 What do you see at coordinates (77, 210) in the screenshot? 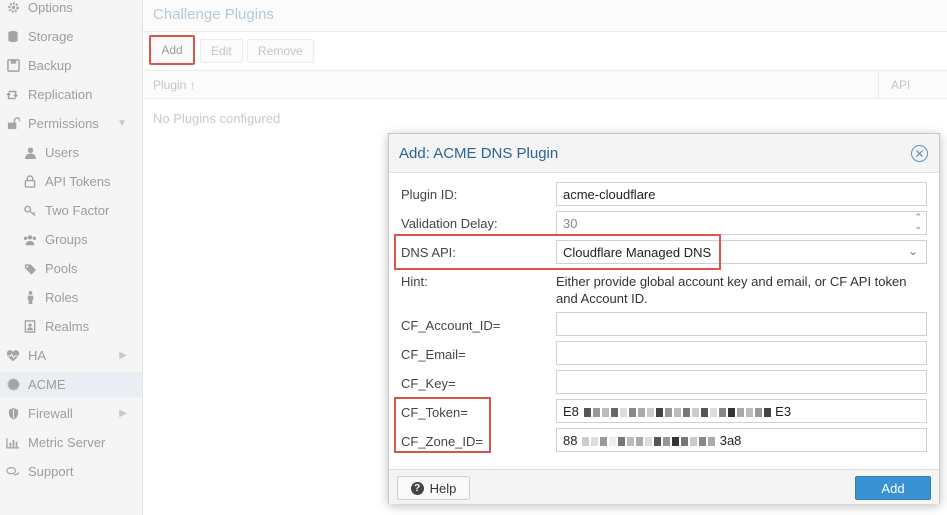
I see `sidebar-item-label: Two Factor` at bounding box center [77, 210].